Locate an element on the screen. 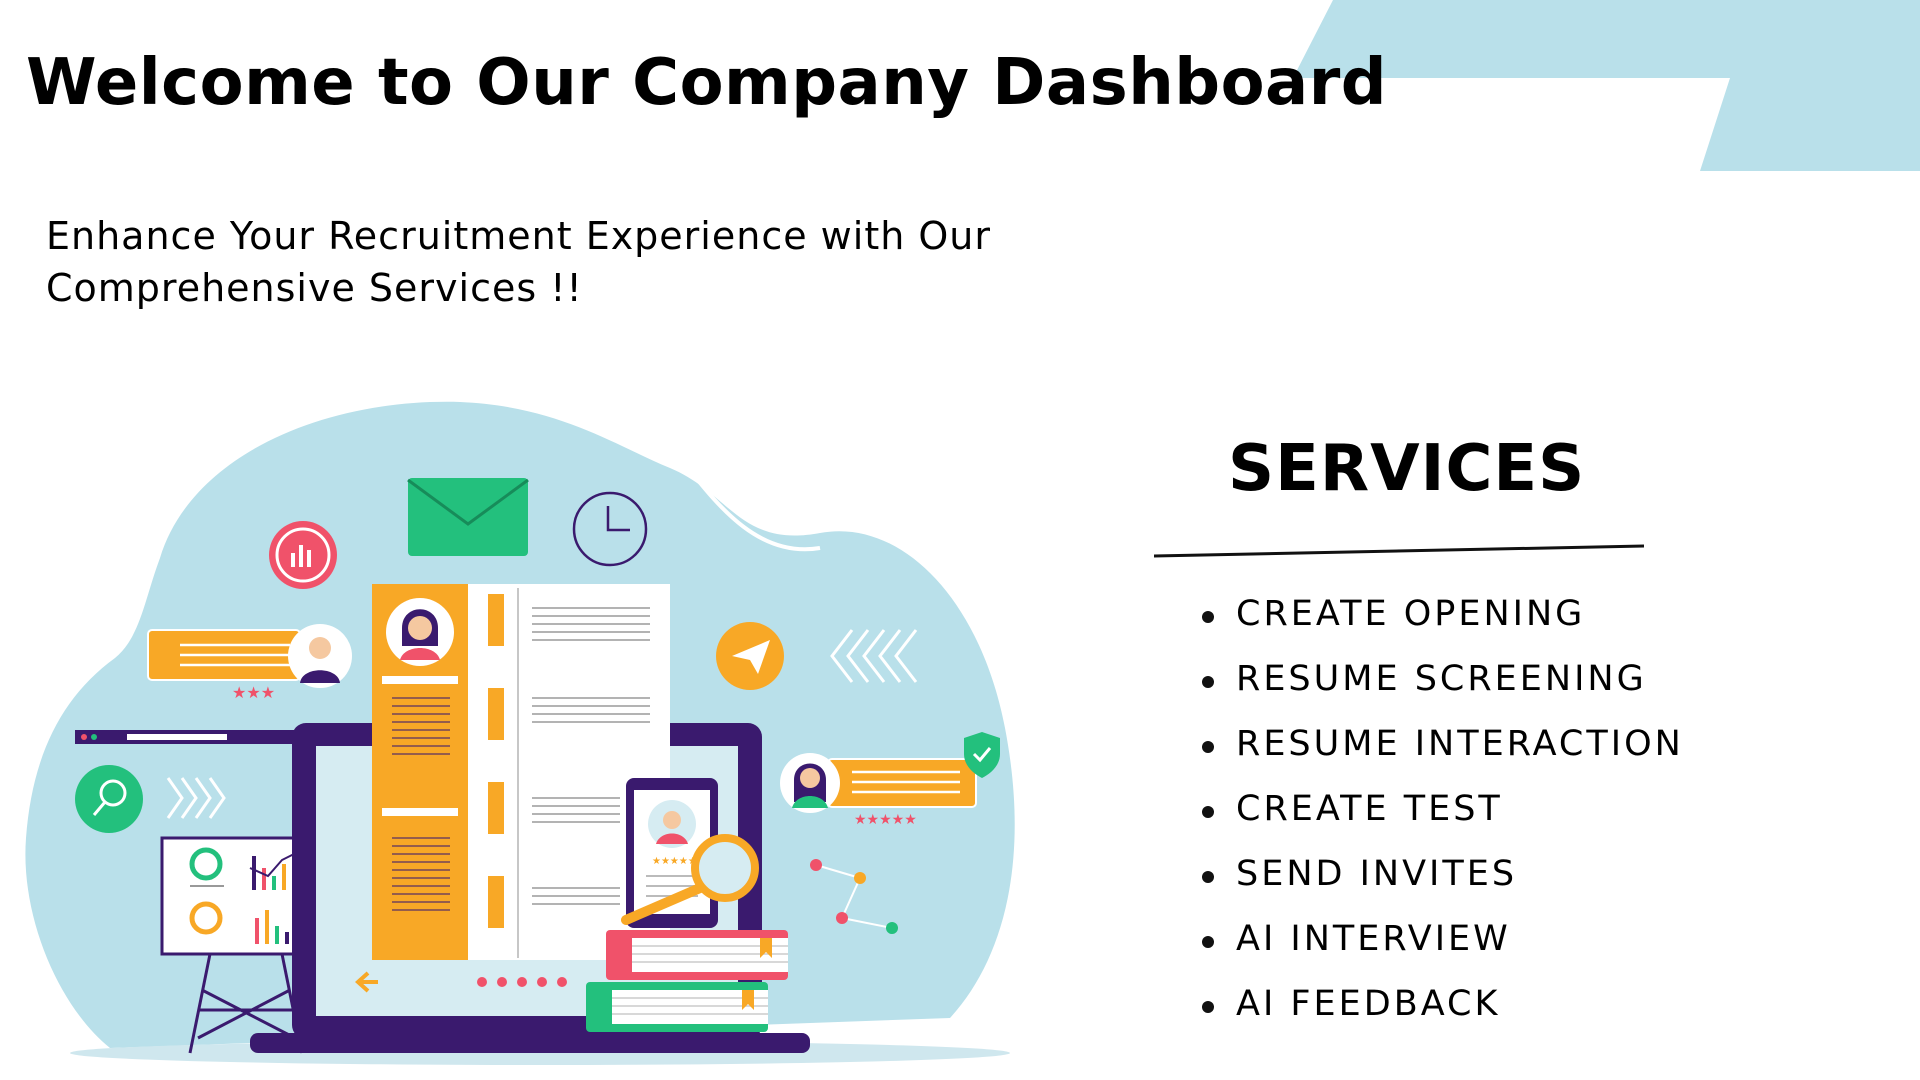  service-item-create-opening: CREATE OPENING is located at coordinates (1443, 616).